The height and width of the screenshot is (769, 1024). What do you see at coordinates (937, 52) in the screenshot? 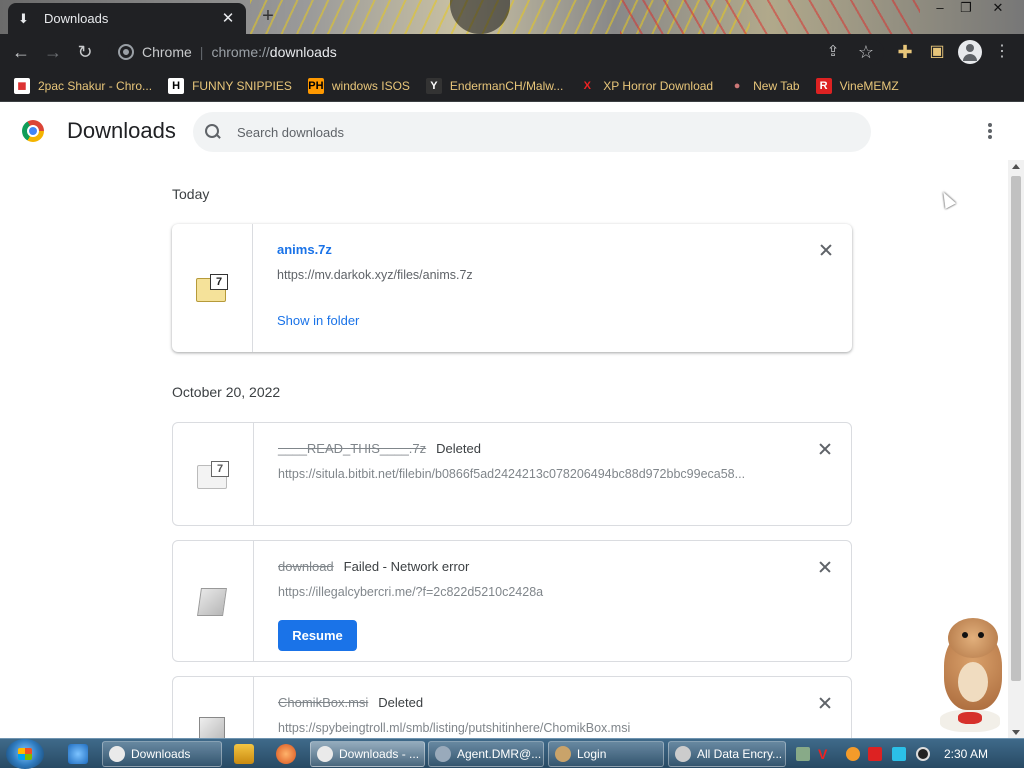
I see `sidepanel-icon: ▣` at bounding box center [937, 52].